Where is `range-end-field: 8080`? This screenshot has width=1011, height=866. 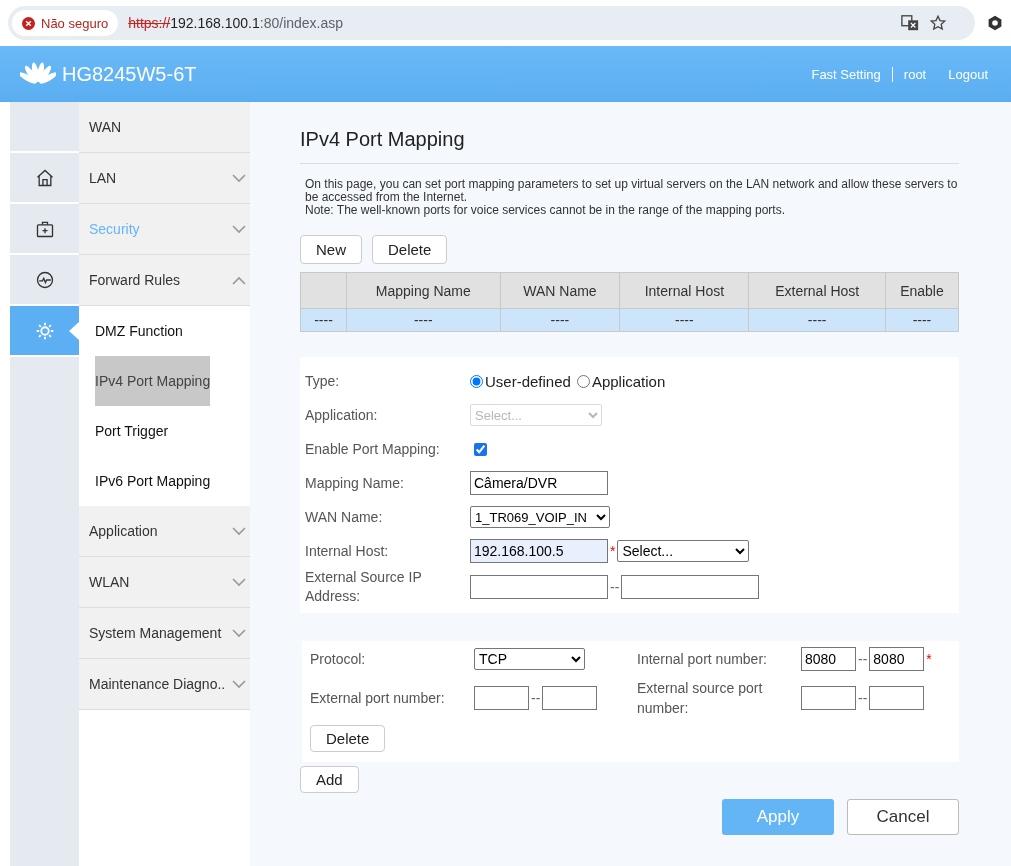
range-end-field: 8080 is located at coordinates (897, 659).